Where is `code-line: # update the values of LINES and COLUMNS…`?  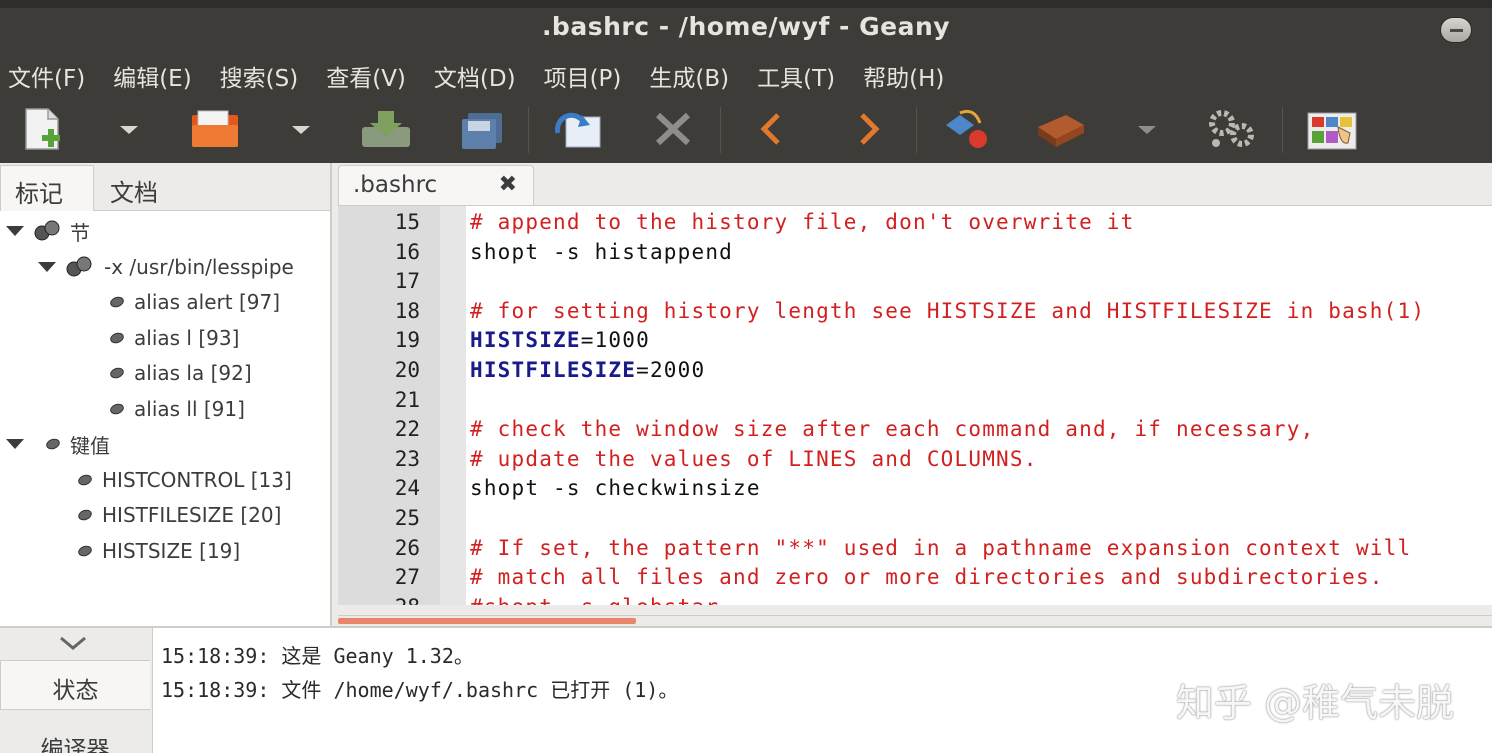
code-line: # update the values of LINES and COLUMNS… is located at coordinates (754, 459).